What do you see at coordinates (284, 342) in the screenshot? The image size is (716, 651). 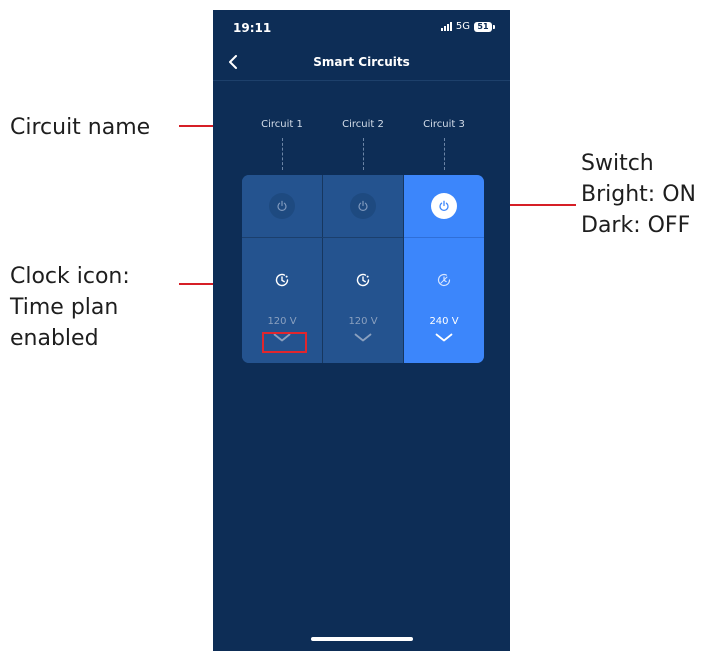 I see `annotation-highlight-box` at bounding box center [284, 342].